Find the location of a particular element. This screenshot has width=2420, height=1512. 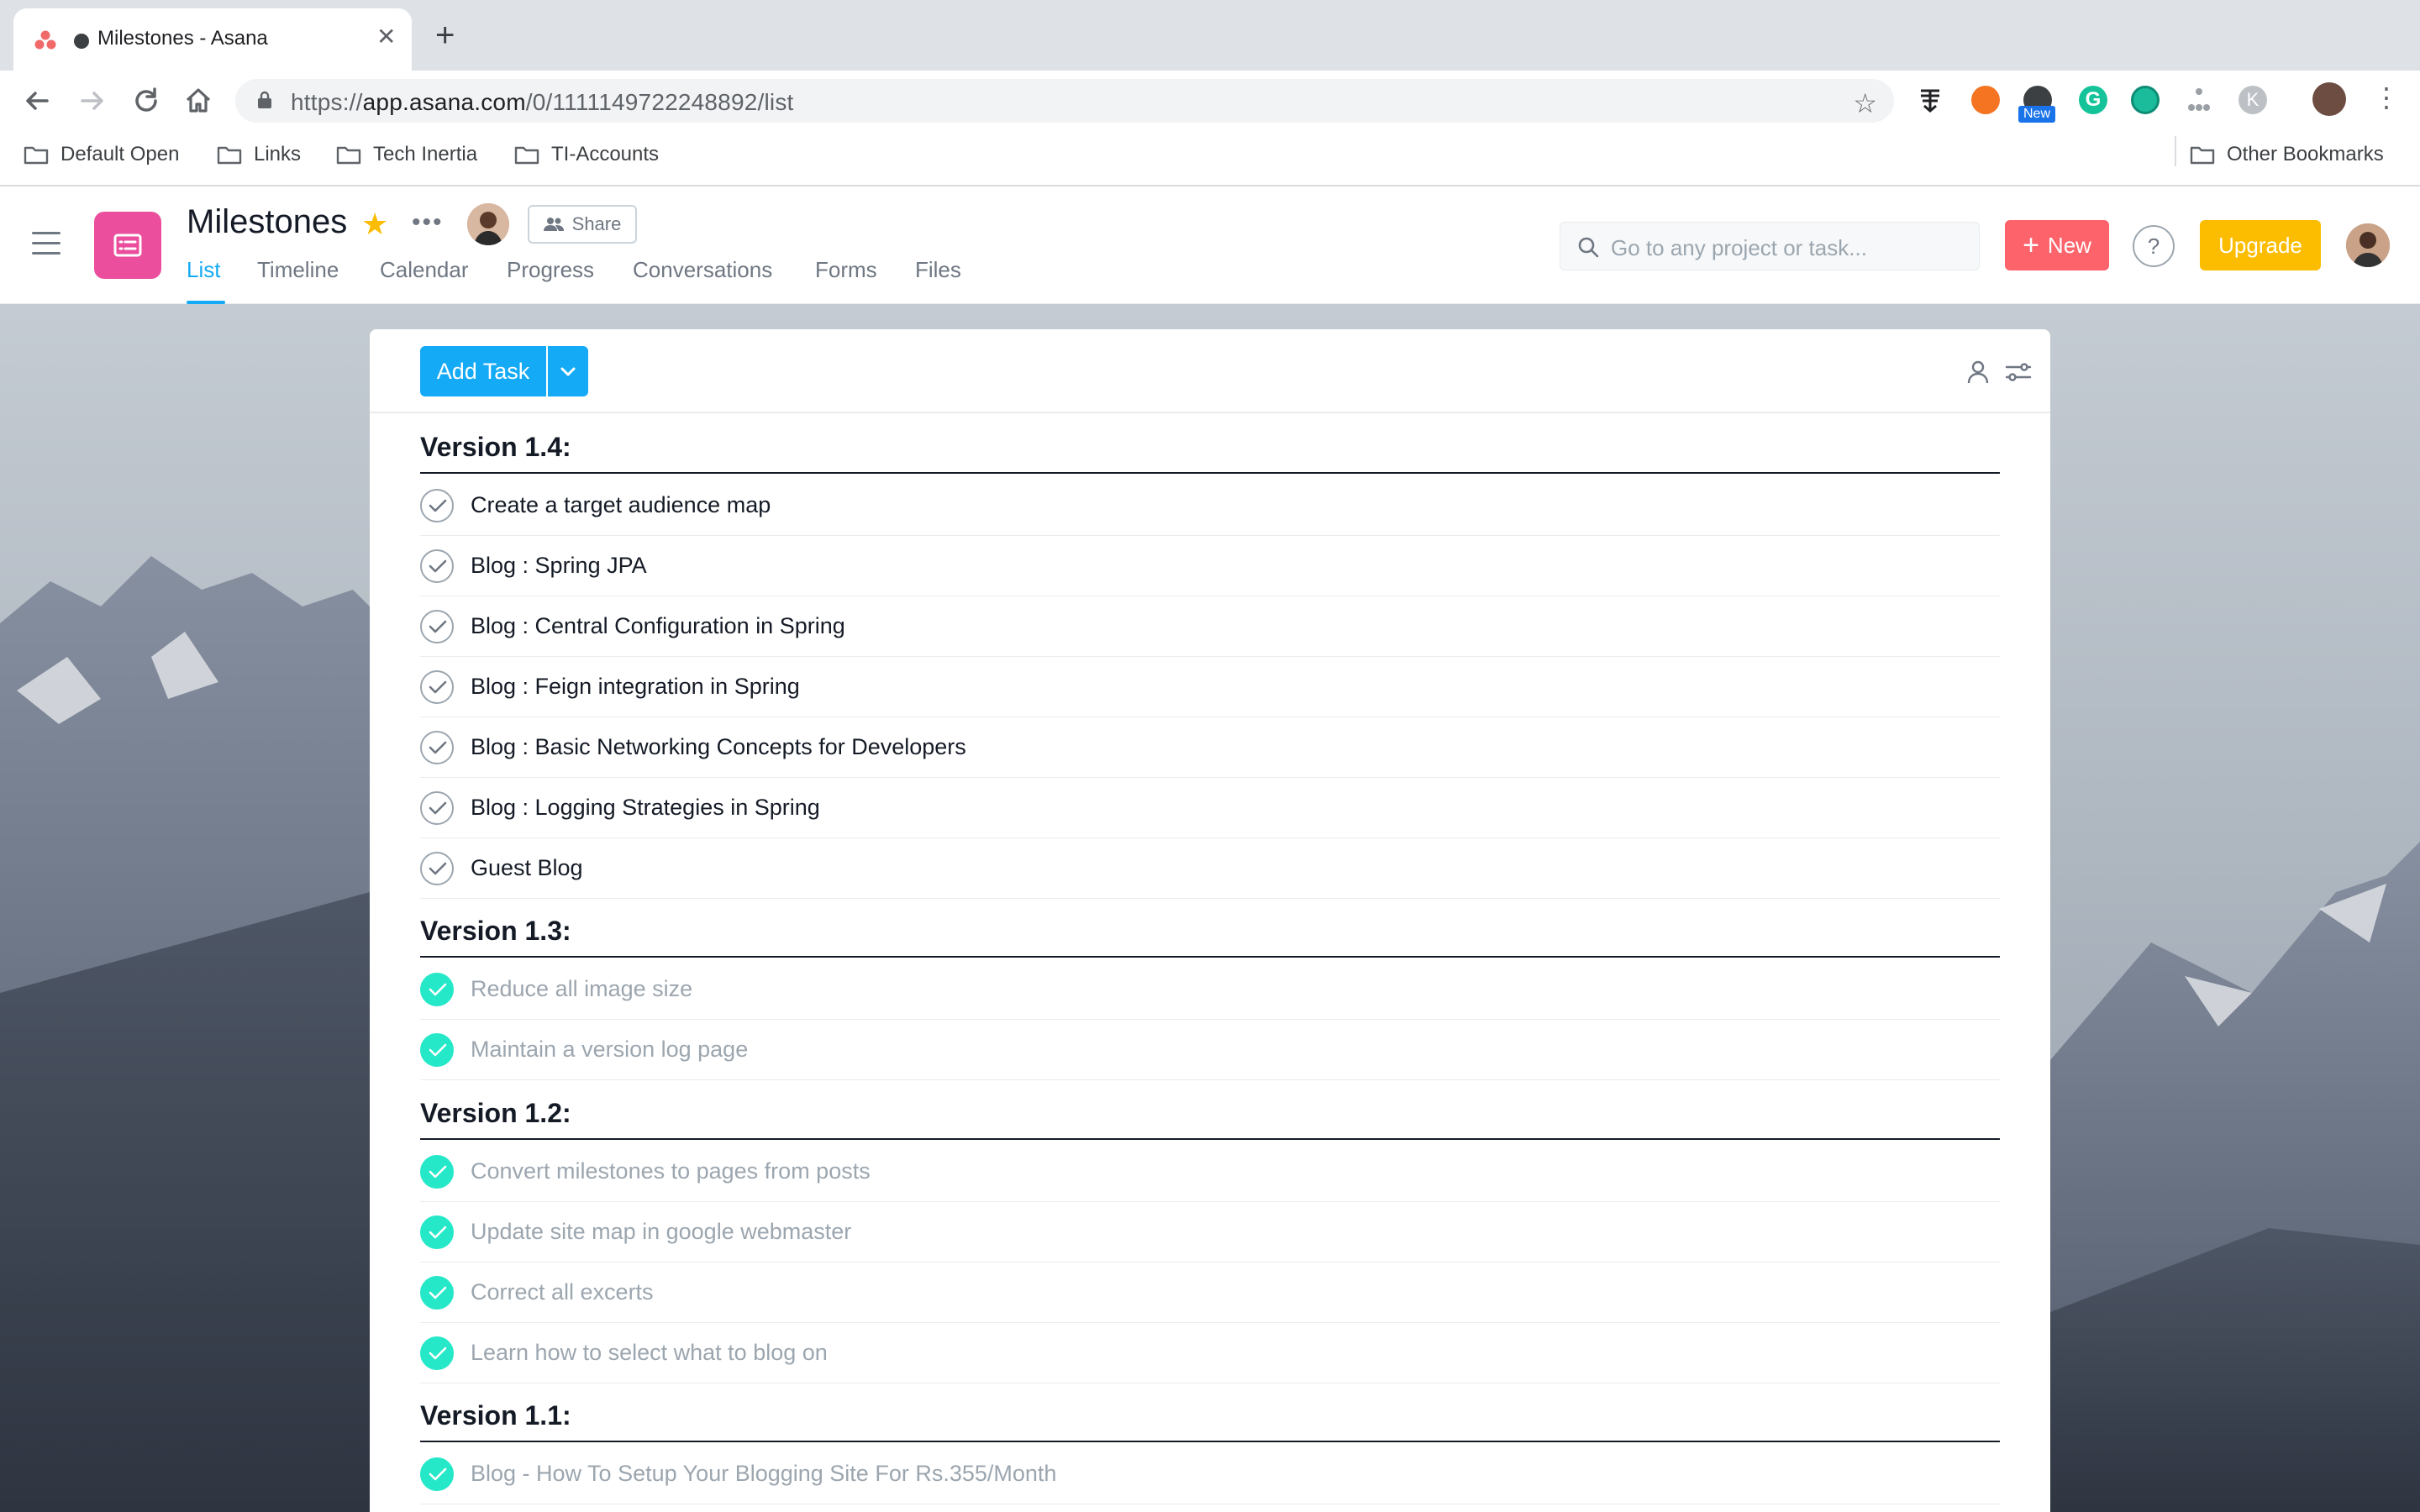

task-name: Correct all excerts is located at coordinates (562, 1292).